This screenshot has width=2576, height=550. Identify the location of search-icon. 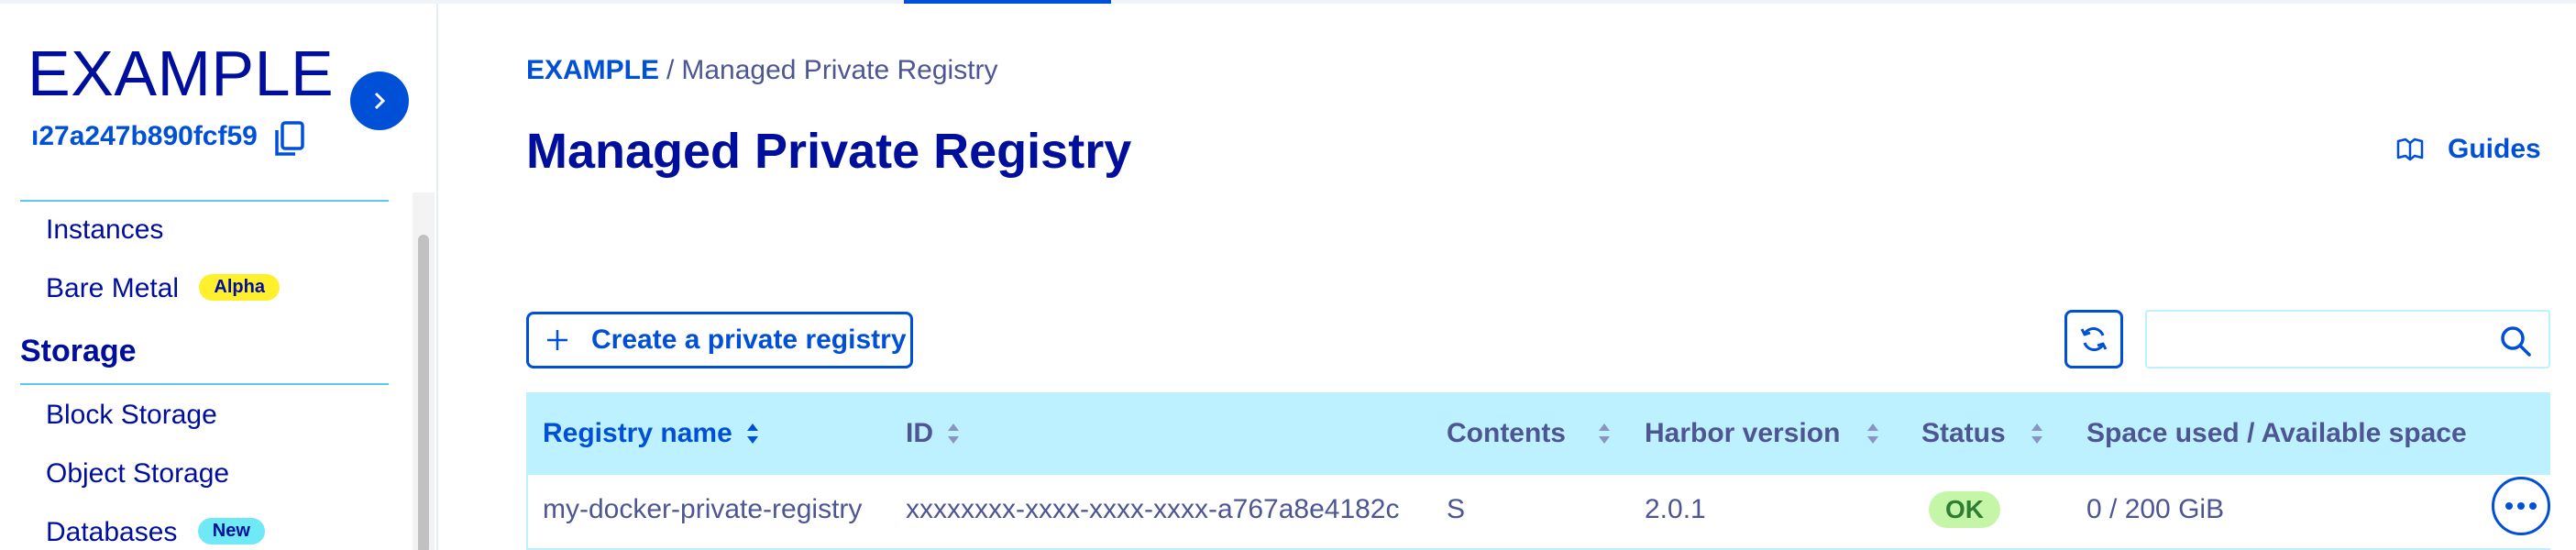
(2516, 341).